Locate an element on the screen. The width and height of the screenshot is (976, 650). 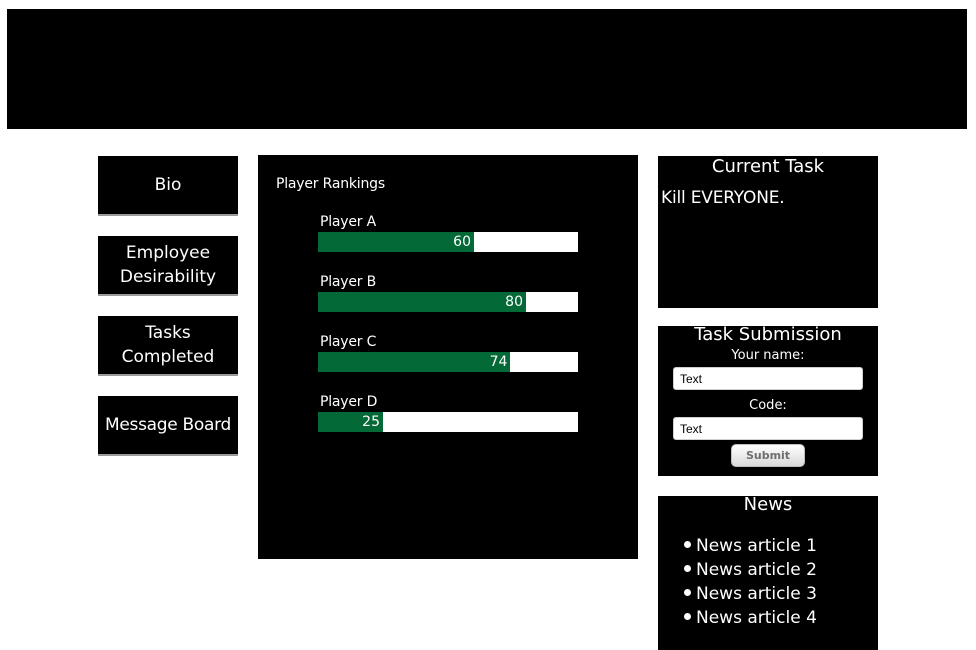
task-submission-title: Task Submission is located at coordinates (768, 334).